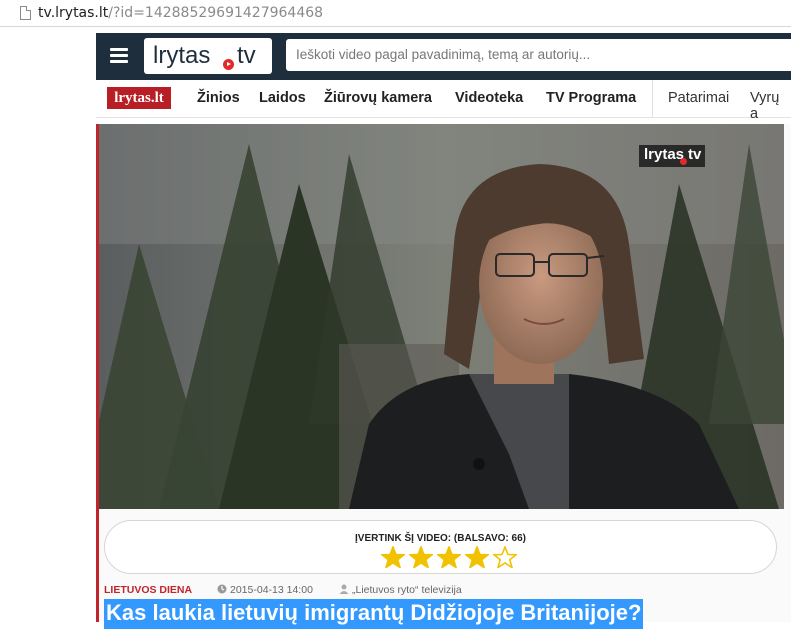 This screenshot has height=629, width=791. I want to click on watermark-text: lrytas, so click(664, 154).